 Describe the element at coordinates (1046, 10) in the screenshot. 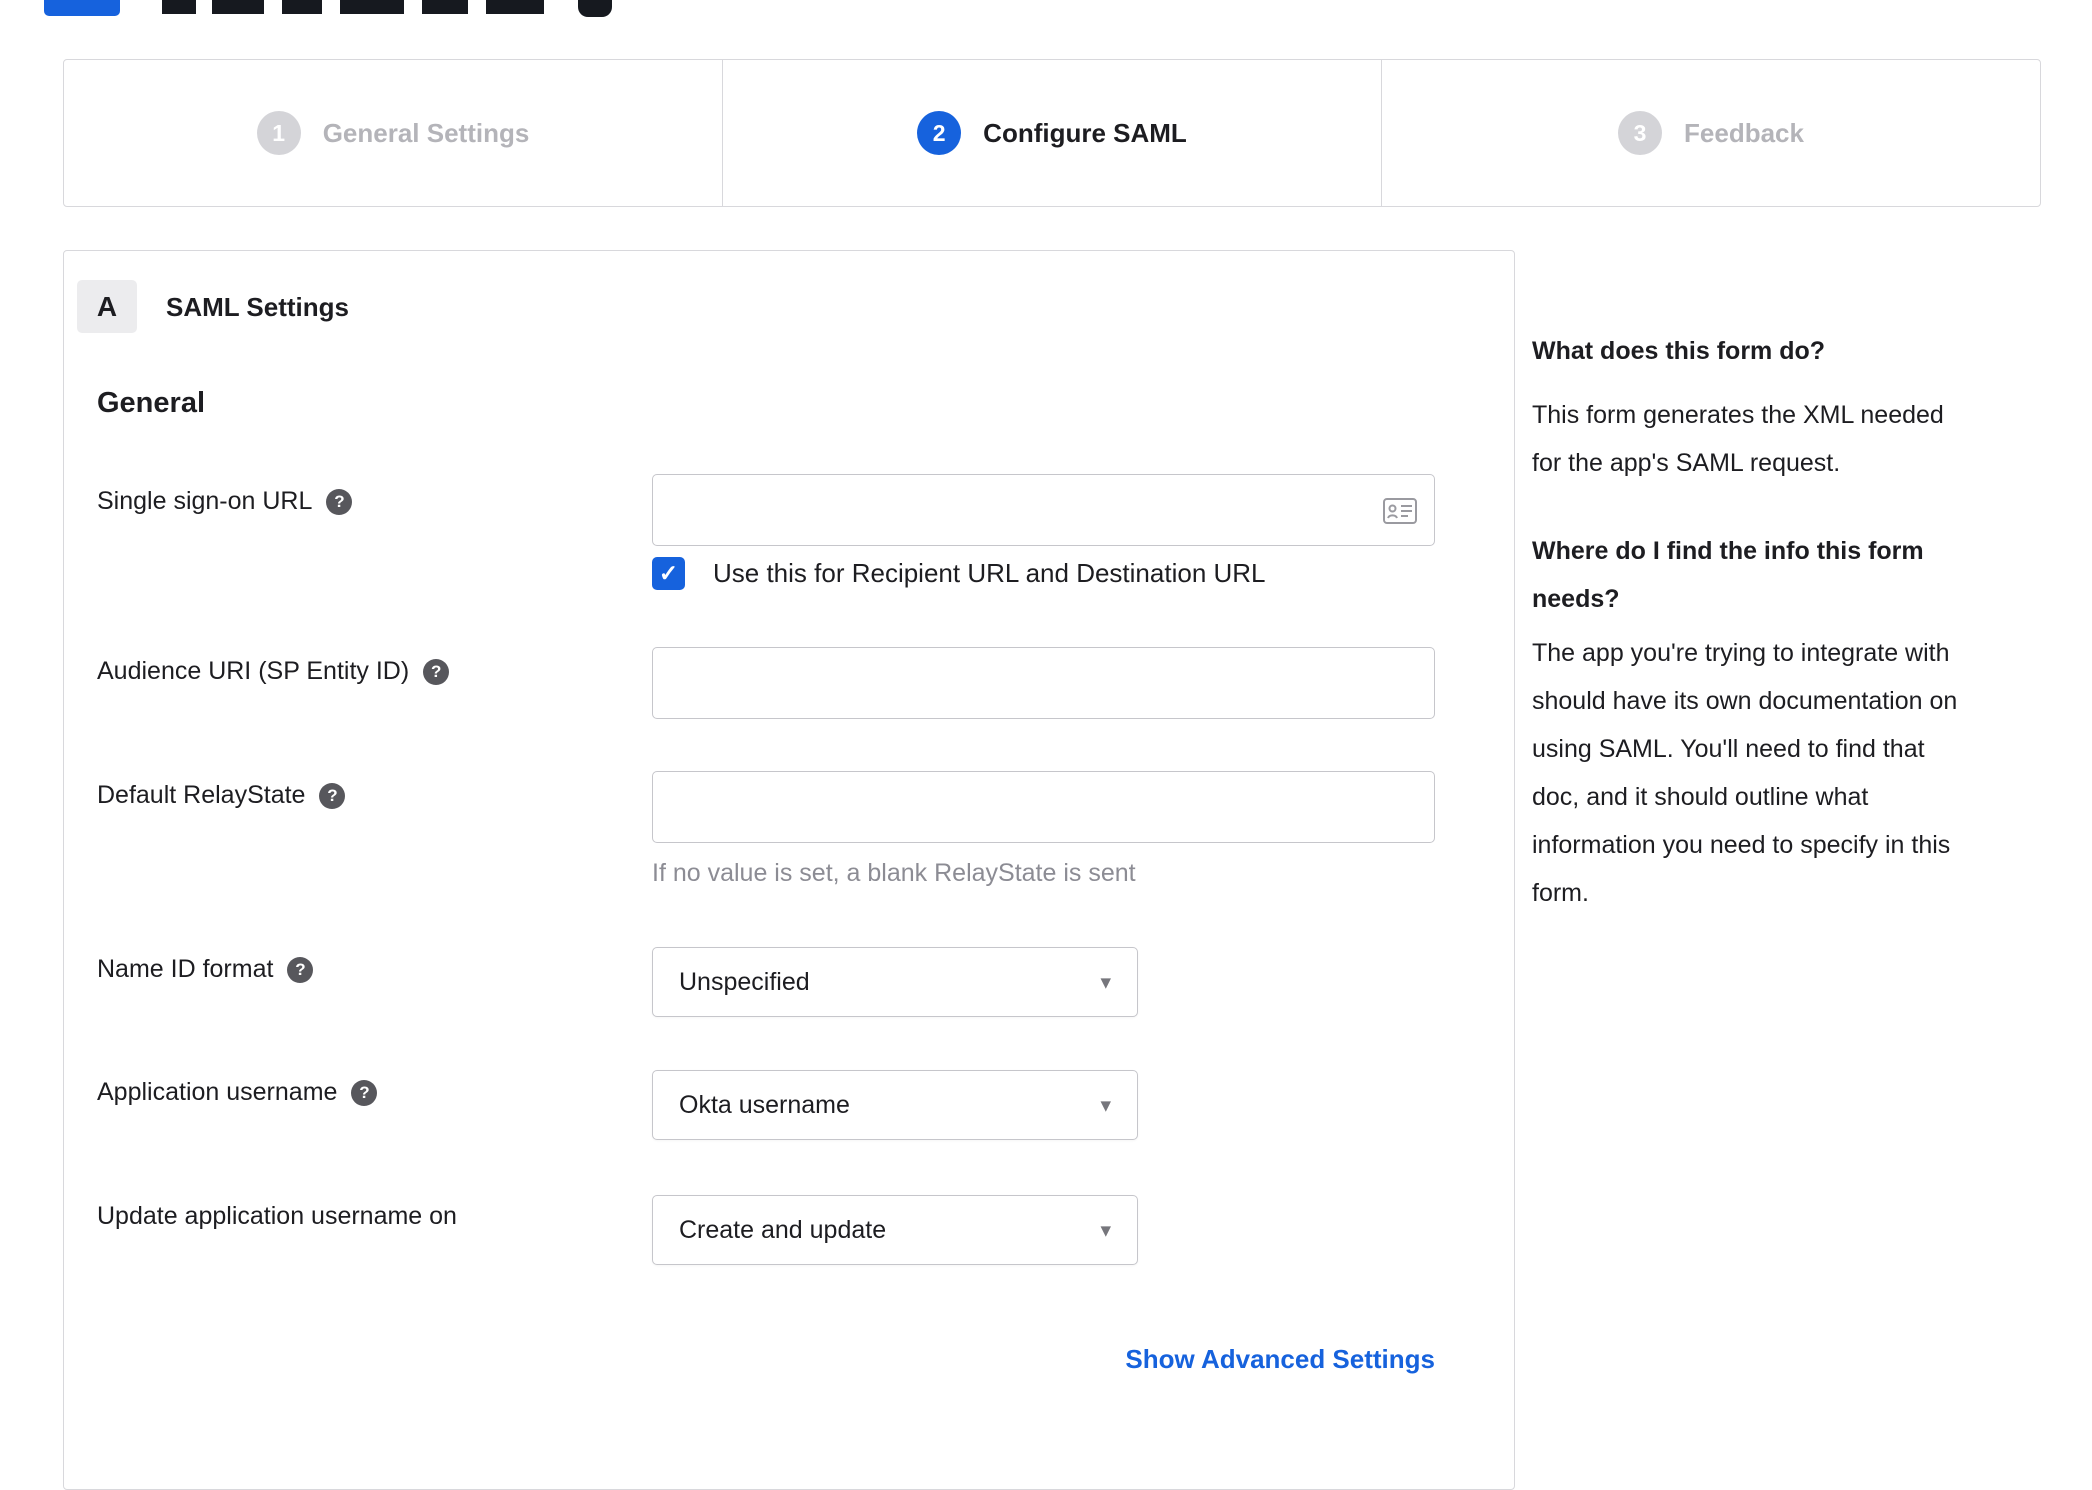

I see `clipped-page-header` at that location.